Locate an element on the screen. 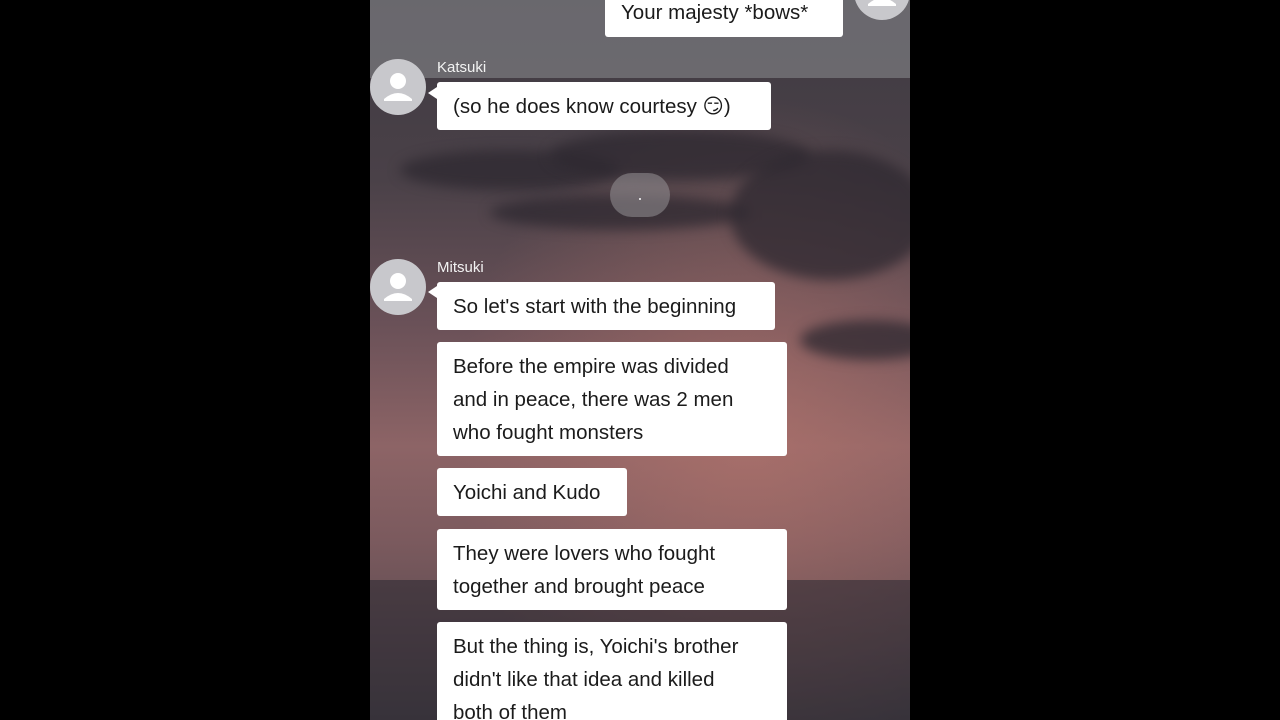 This screenshot has height=720, width=1280. incoming-message-bubble: (so he does know courtesy 😏) is located at coordinates (604, 106).